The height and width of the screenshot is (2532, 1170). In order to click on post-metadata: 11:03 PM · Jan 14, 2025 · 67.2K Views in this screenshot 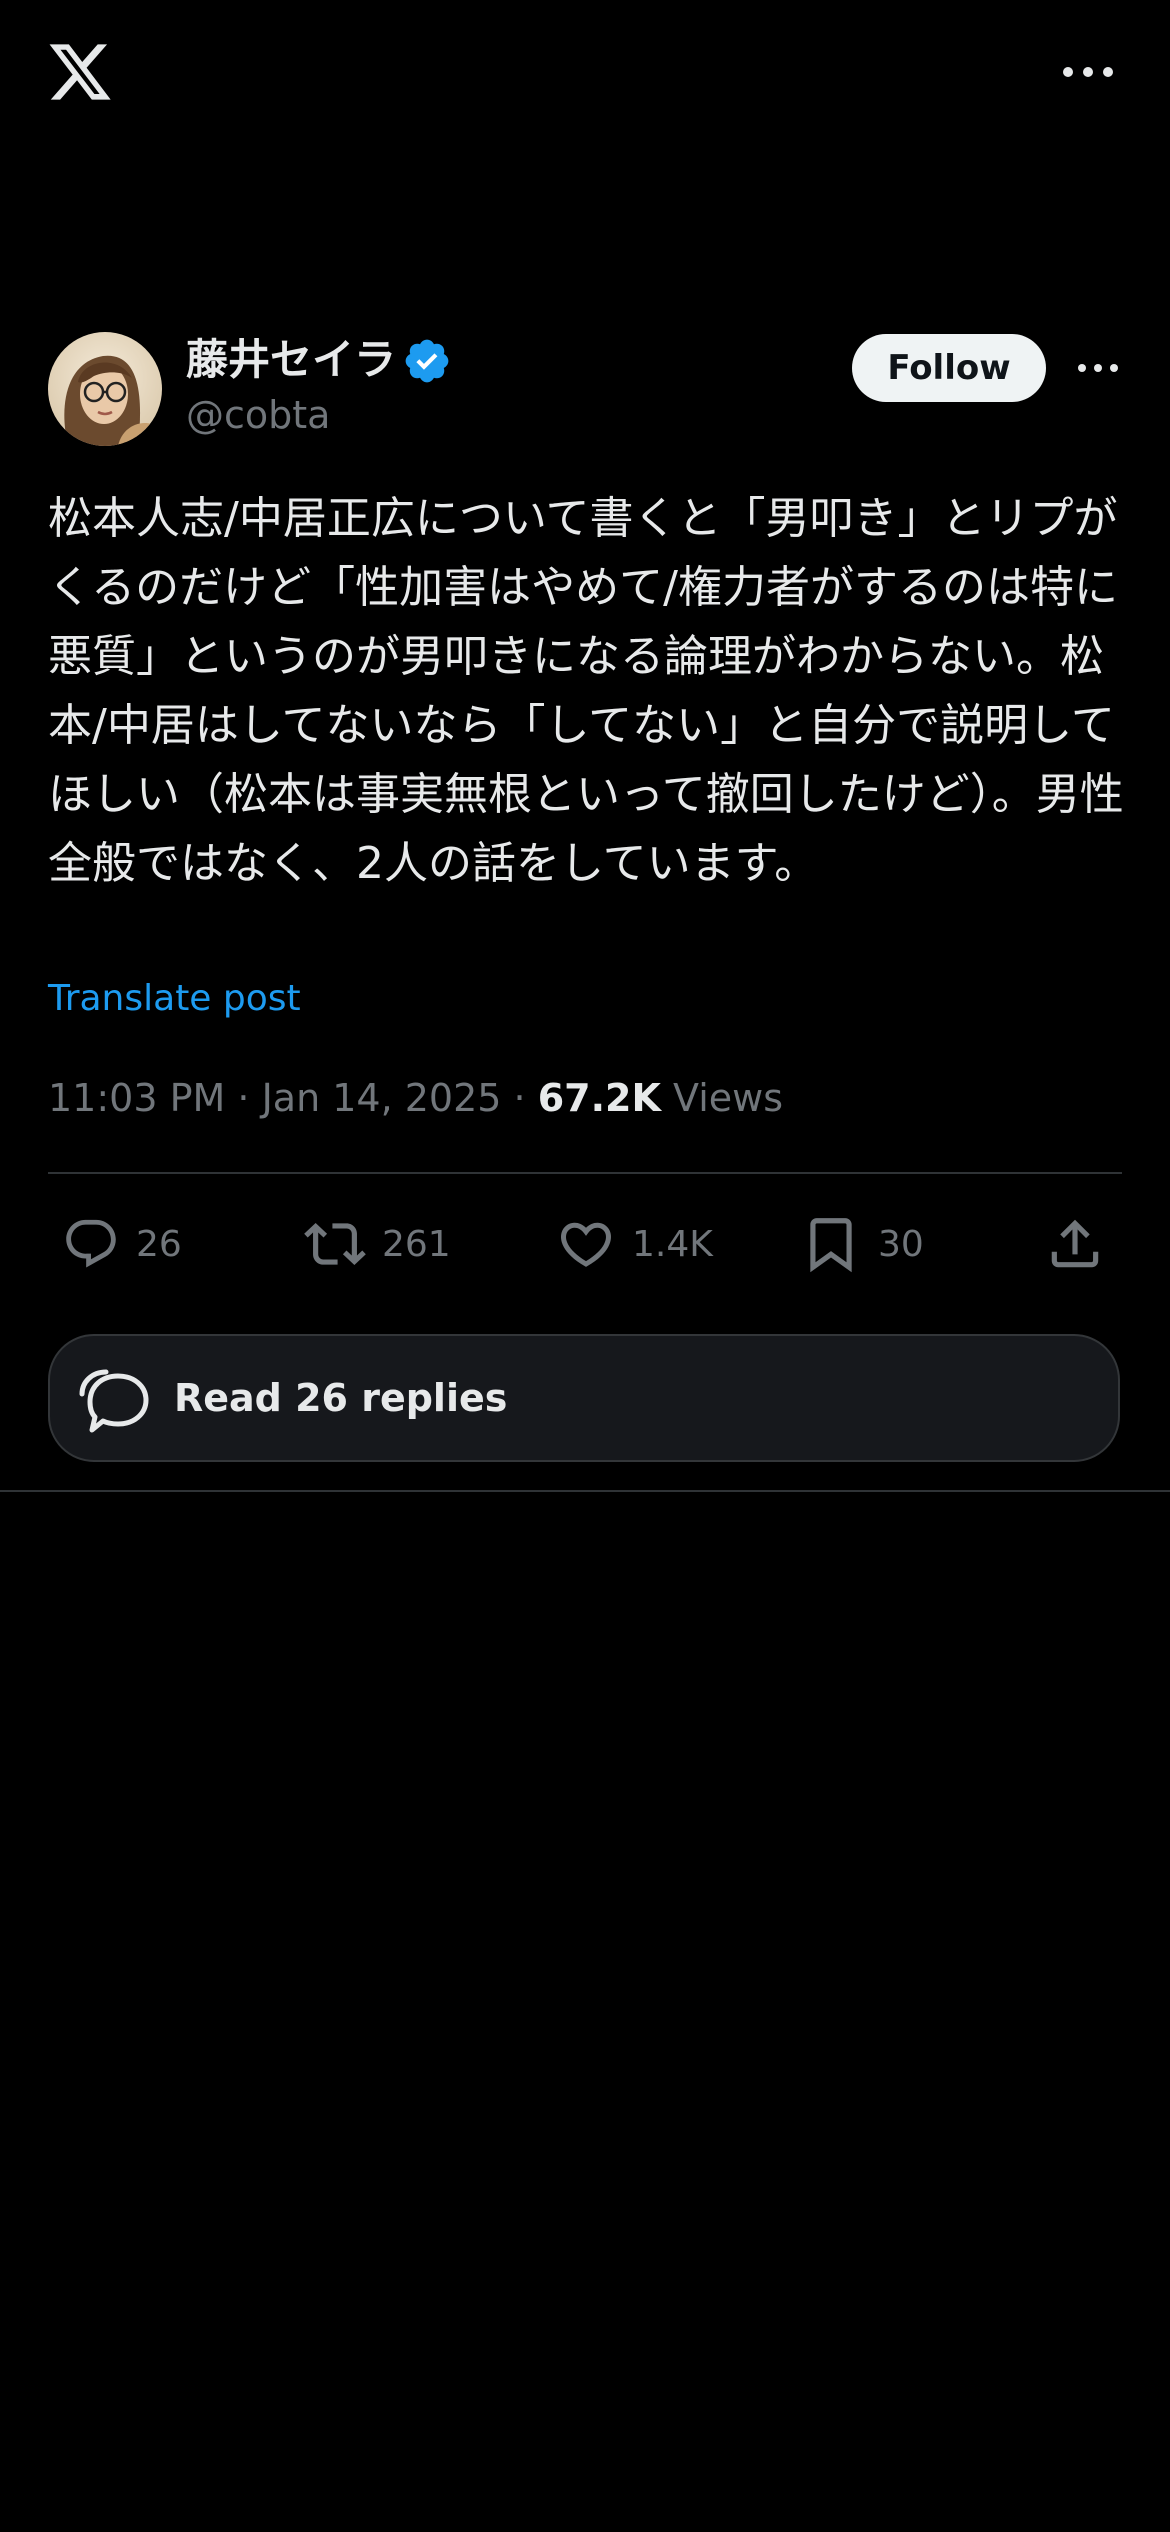, I will do `click(415, 1098)`.